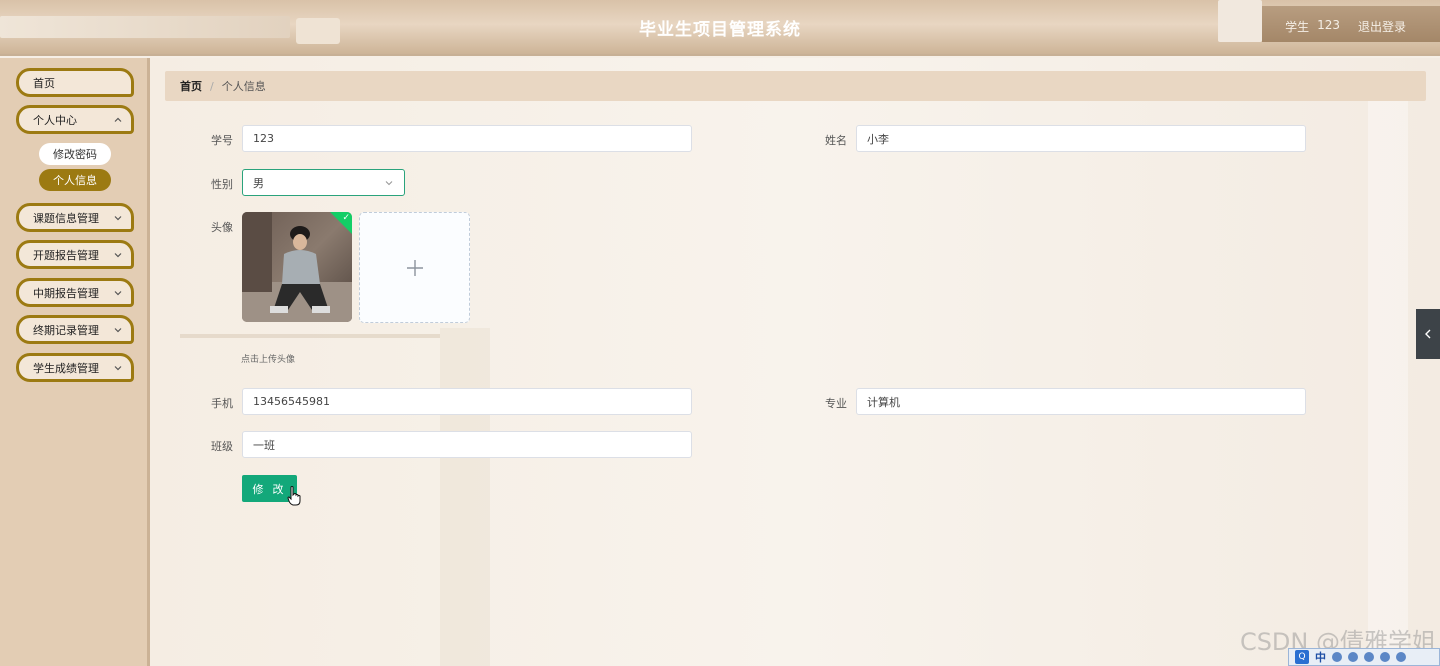 This screenshot has height=666, width=1440. I want to click on sidebar-item-grade-management: 学生成绩管理, so click(75, 367).